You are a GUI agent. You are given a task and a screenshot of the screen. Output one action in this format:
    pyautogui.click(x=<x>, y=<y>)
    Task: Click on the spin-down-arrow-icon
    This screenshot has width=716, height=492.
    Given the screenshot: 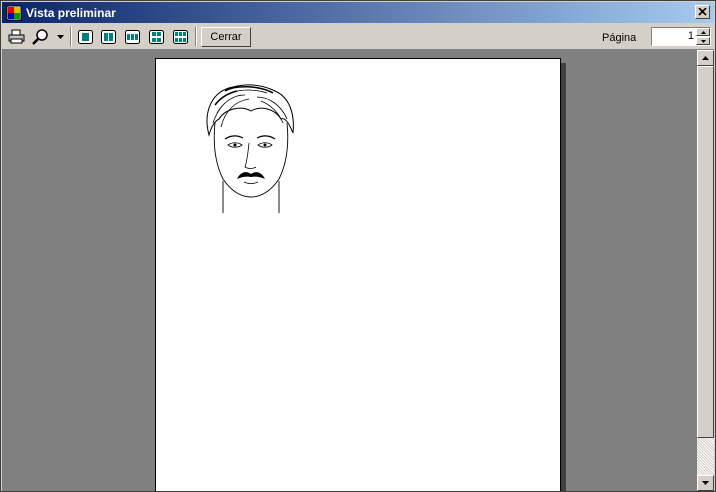 What is the action you would take?
    pyautogui.click(x=703, y=41)
    